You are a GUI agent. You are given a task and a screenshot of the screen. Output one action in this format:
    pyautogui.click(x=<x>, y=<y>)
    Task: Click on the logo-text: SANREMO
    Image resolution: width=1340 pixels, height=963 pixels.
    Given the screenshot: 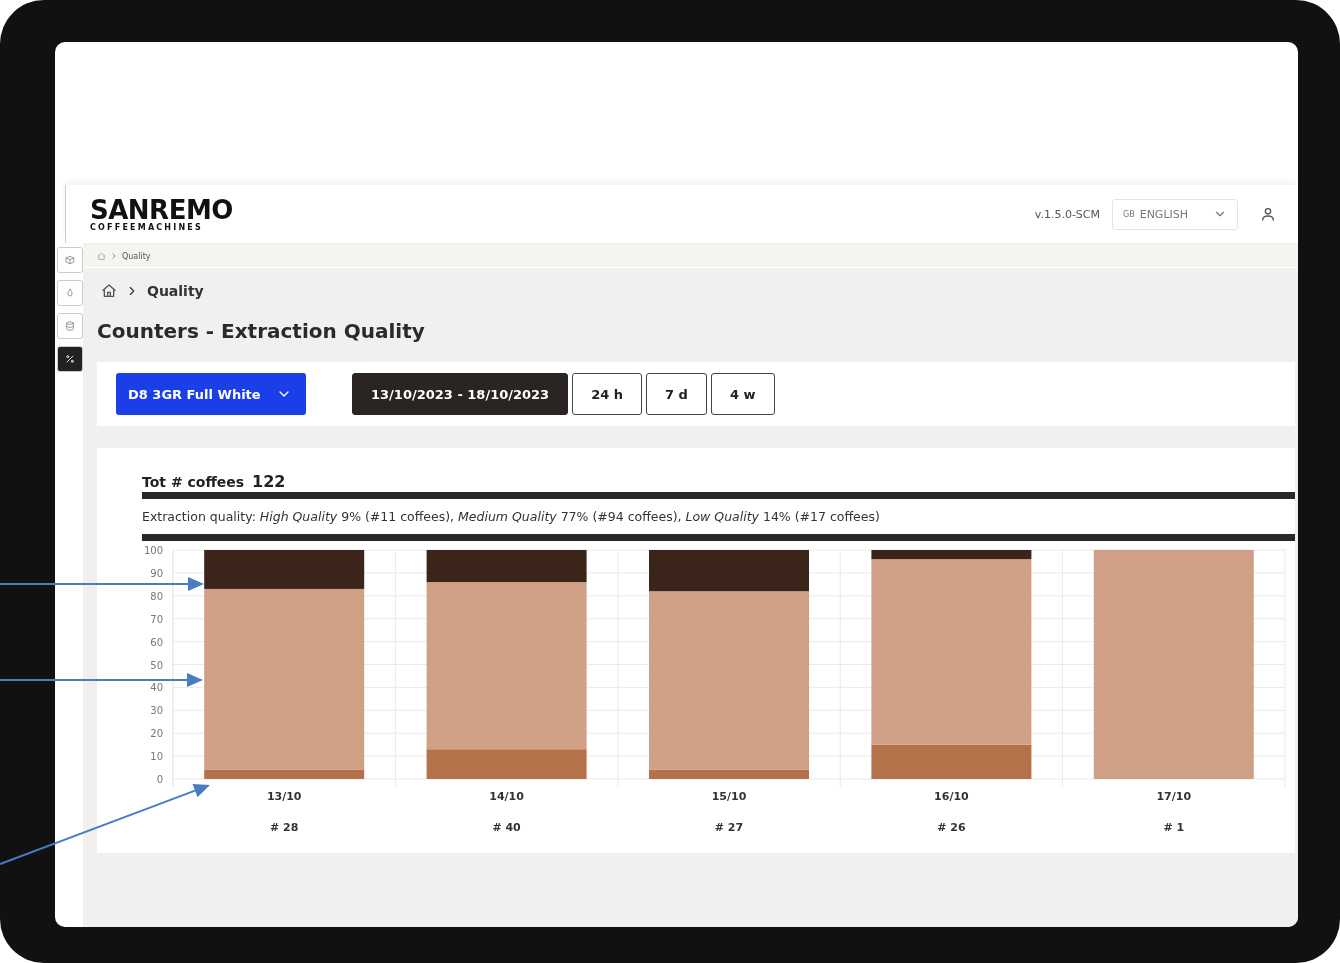 What is the action you would take?
    pyautogui.click(x=161, y=209)
    